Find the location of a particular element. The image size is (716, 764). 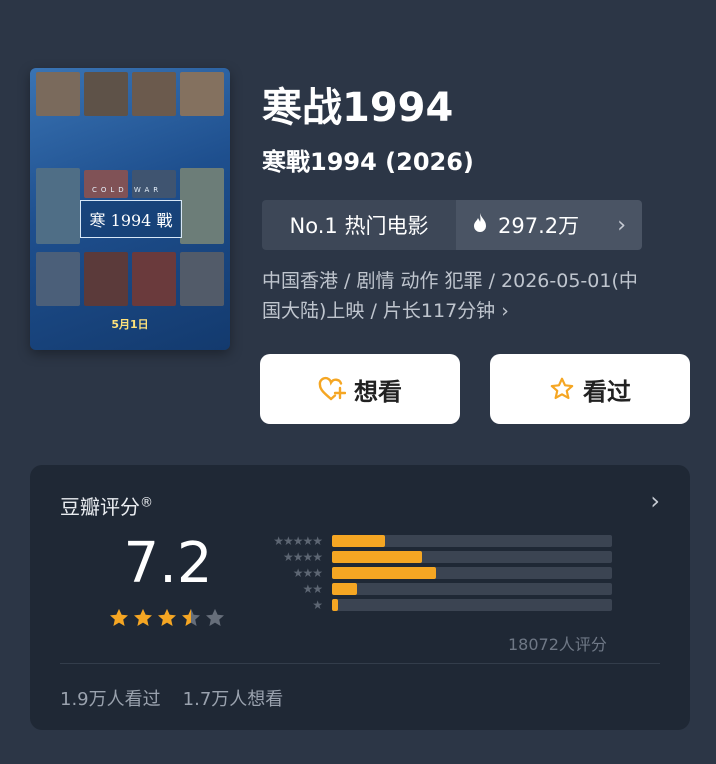

heart-plus-icon is located at coordinates (332, 389).